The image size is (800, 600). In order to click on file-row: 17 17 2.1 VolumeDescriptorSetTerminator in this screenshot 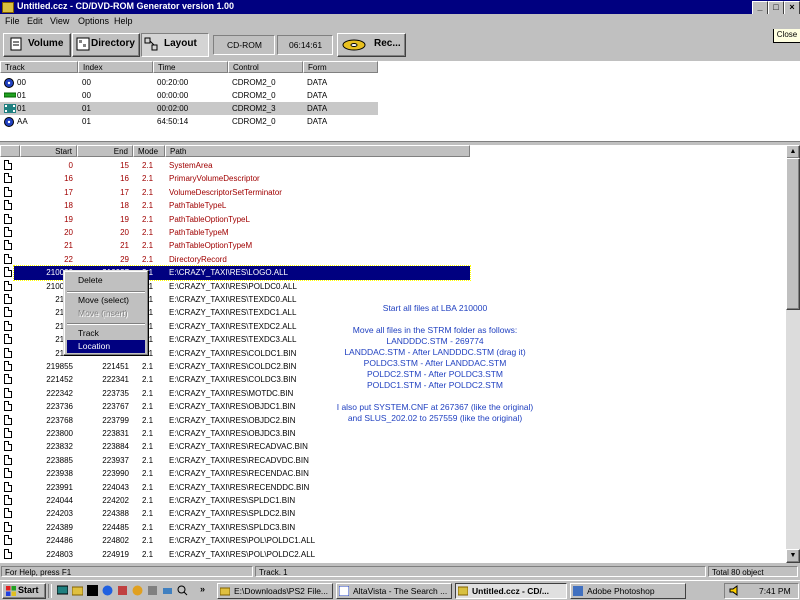, I will do `click(393, 192)`.